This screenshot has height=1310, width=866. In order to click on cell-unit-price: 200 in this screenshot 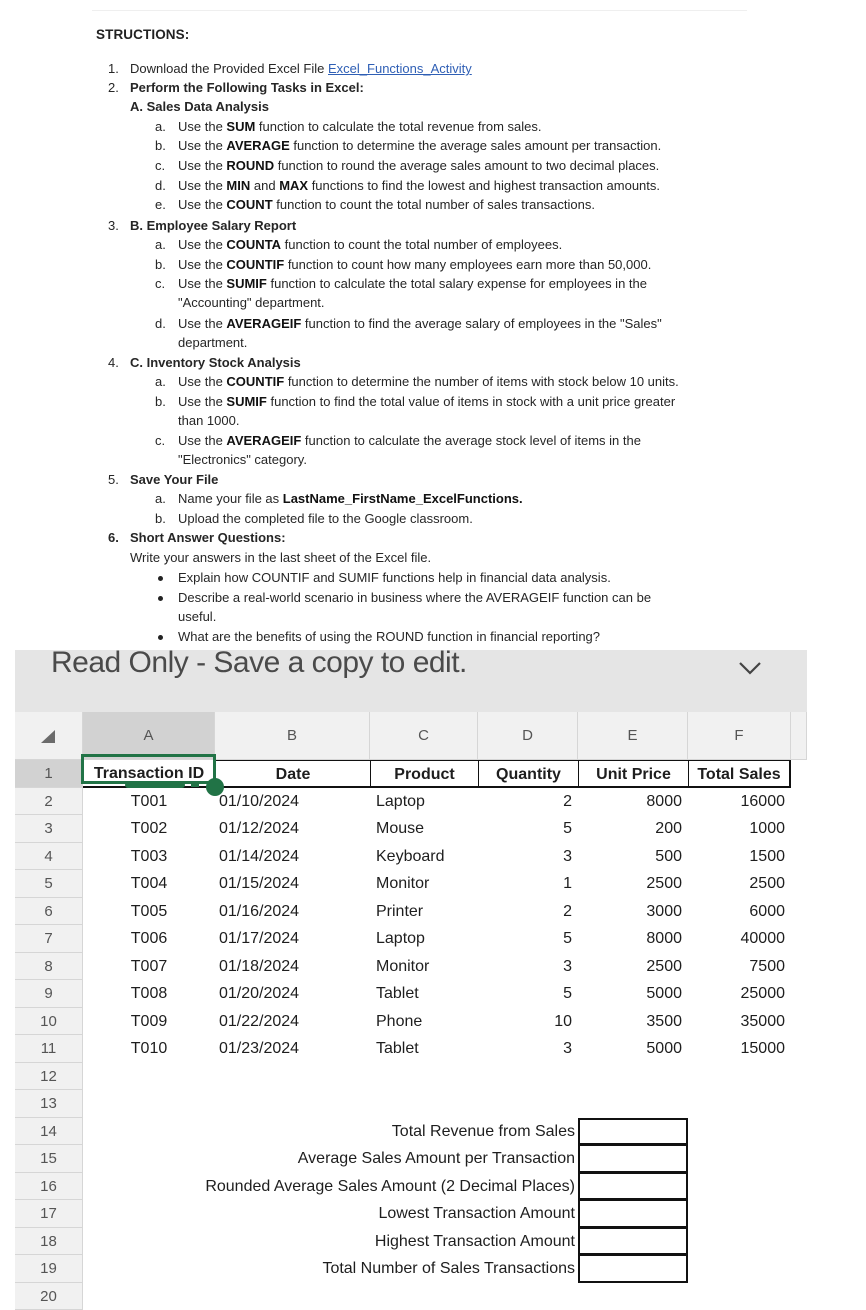, I will do `click(633, 829)`.